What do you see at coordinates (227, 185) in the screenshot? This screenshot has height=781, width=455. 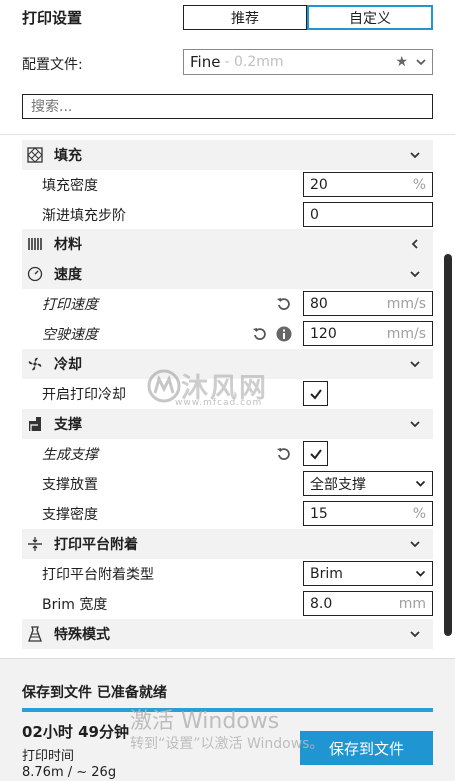 I see `setting-infill-density: 填充密度 20 %` at bounding box center [227, 185].